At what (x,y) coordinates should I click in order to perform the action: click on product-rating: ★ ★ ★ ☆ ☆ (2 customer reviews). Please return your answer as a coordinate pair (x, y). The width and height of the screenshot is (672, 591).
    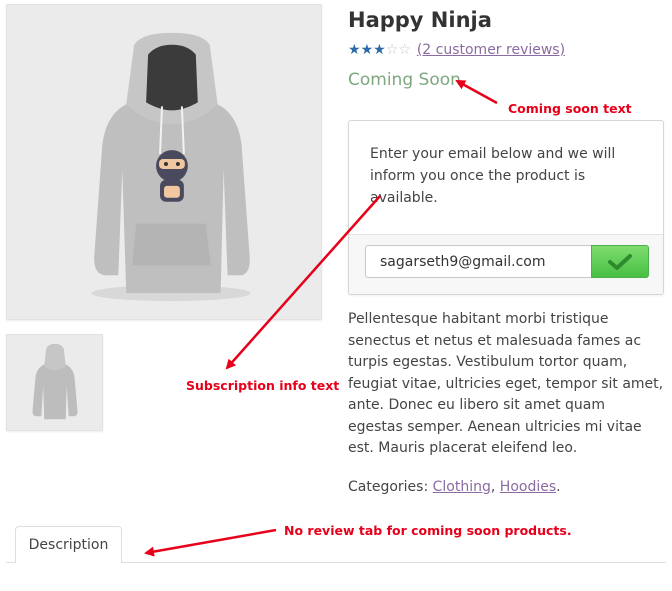
    Looking at the image, I should click on (456, 50).